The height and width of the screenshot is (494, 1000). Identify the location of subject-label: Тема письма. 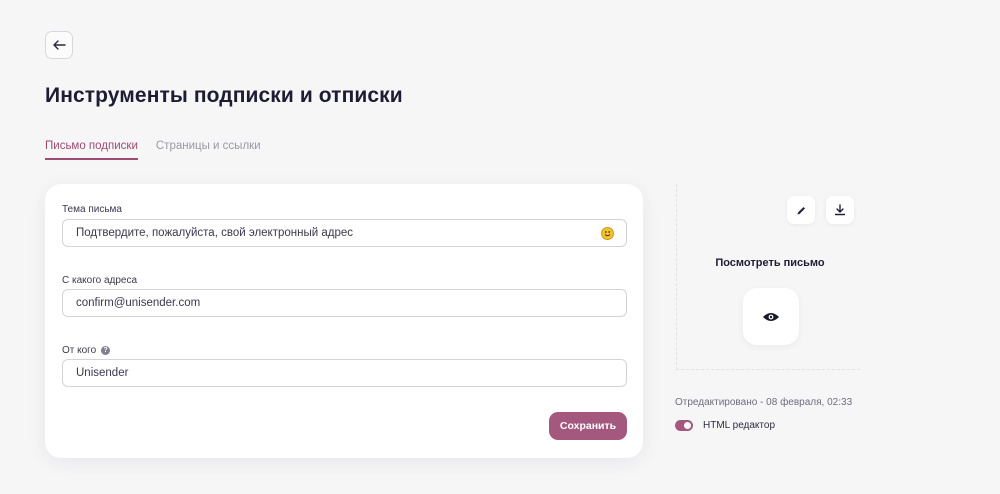
(92, 209).